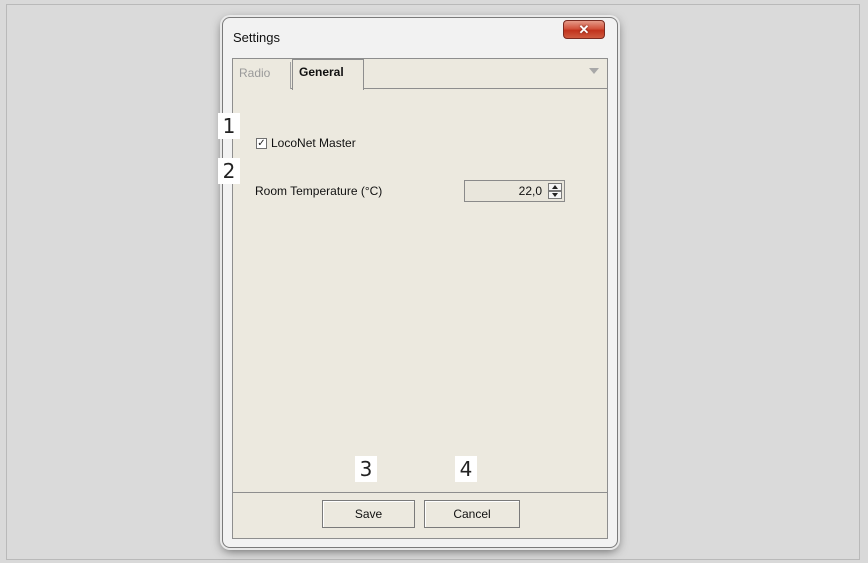  I want to click on callout-1: 1, so click(229, 126).